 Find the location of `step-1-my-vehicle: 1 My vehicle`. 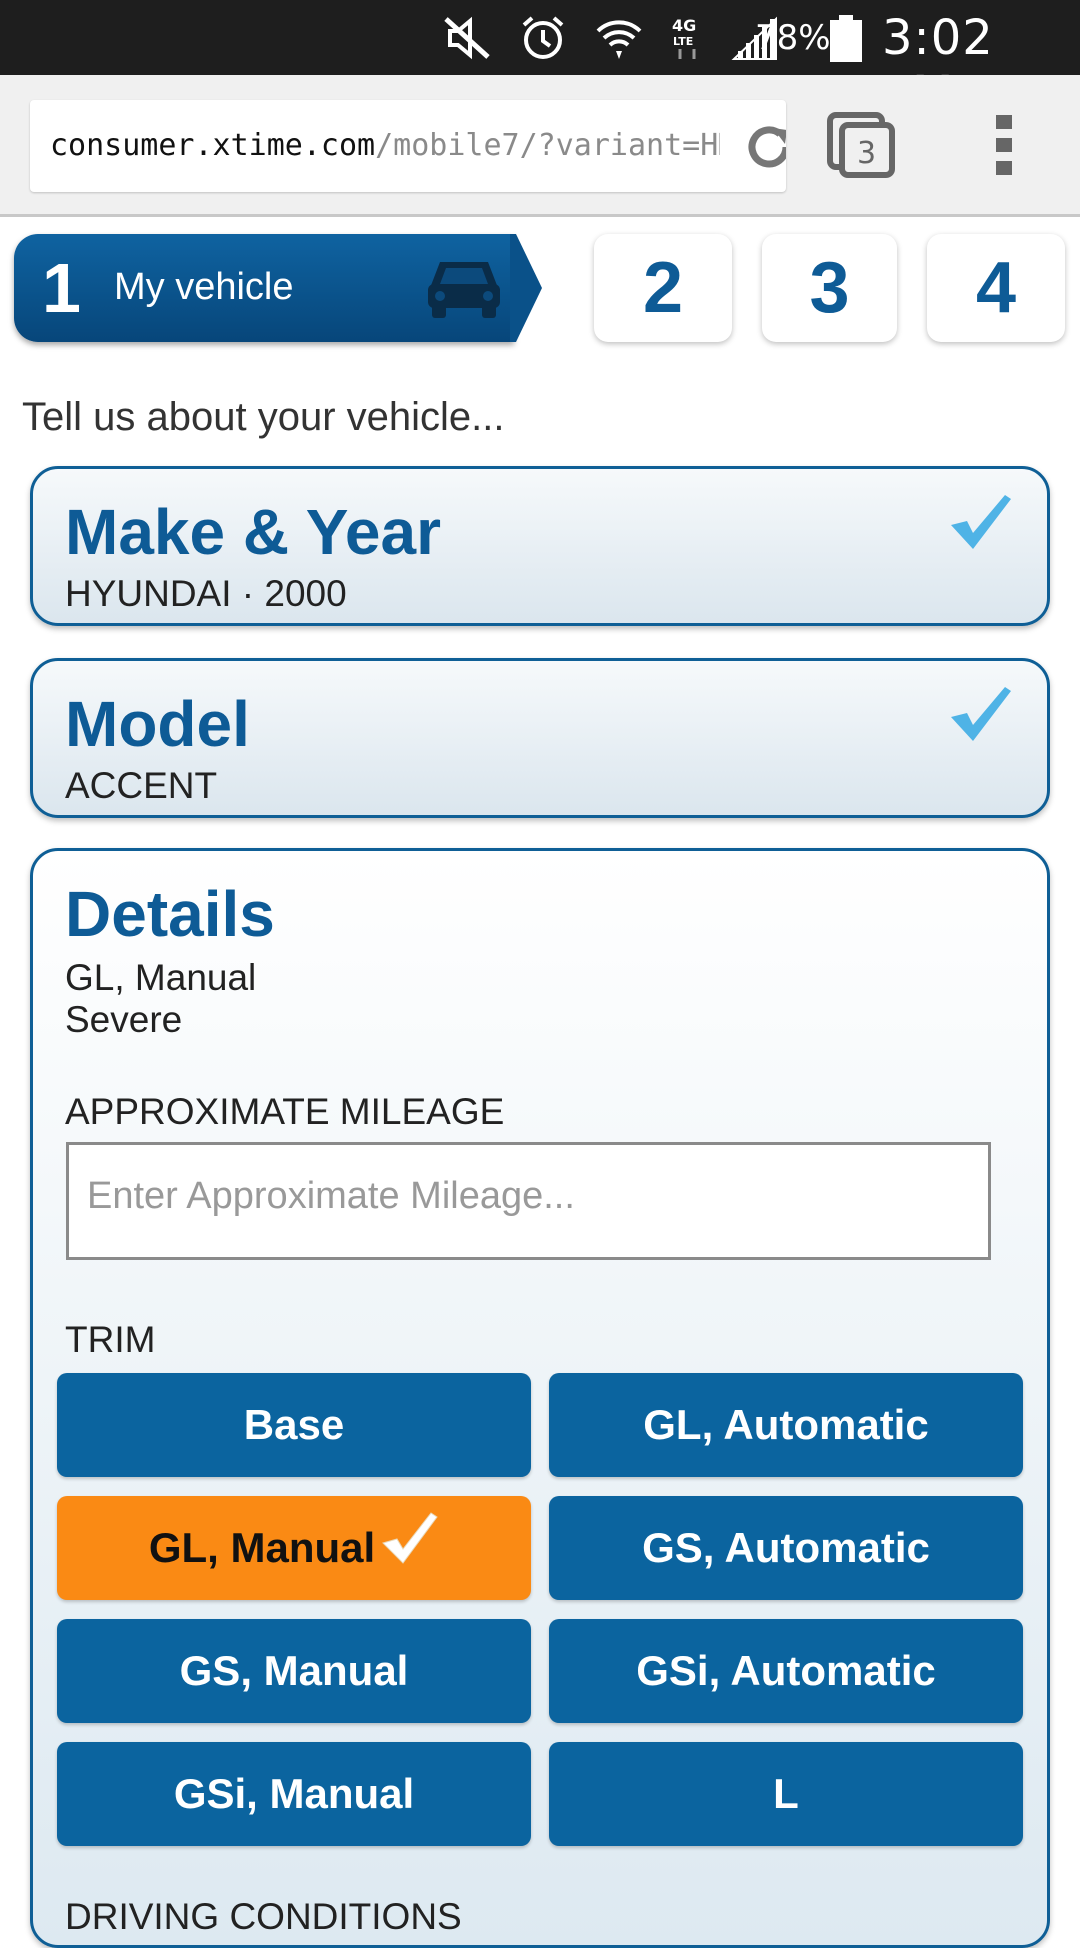

step-1-my-vehicle: 1 My vehicle is located at coordinates (264, 288).